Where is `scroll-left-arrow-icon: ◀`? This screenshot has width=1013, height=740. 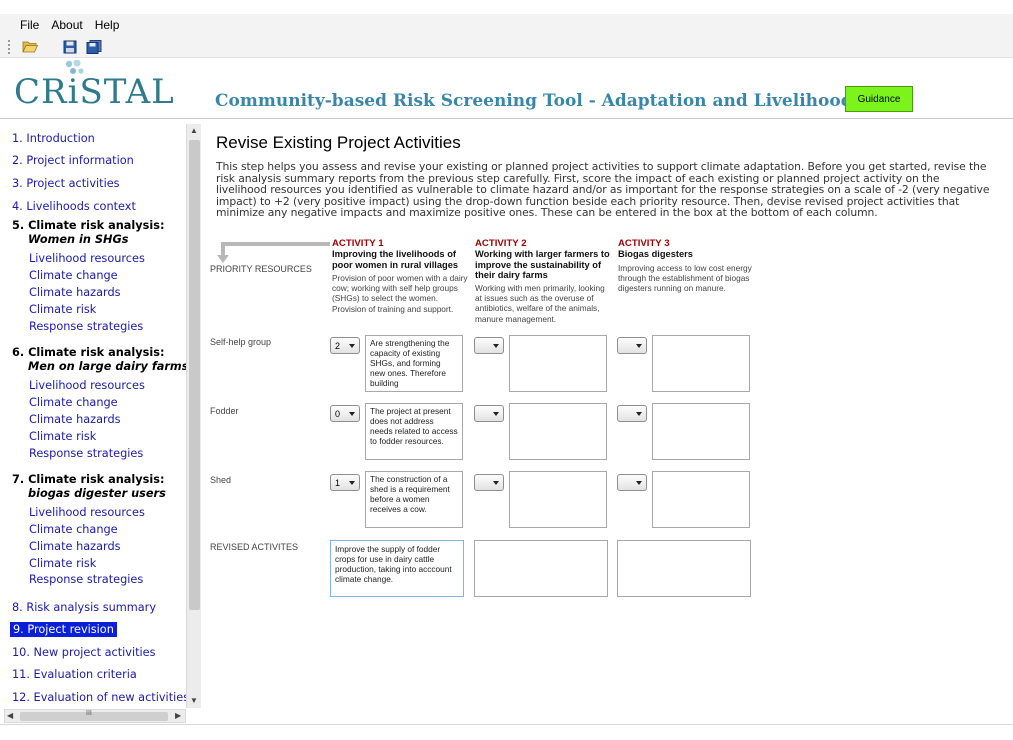 scroll-left-arrow-icon: ◀ is located at coordinates (10, 715).